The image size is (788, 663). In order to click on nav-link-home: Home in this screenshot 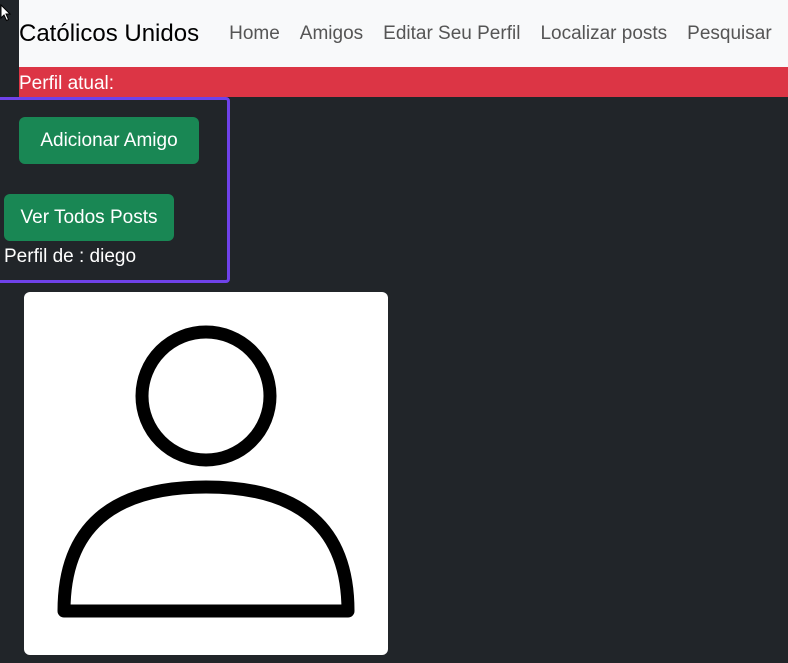, I will do `click(254, 34)`.